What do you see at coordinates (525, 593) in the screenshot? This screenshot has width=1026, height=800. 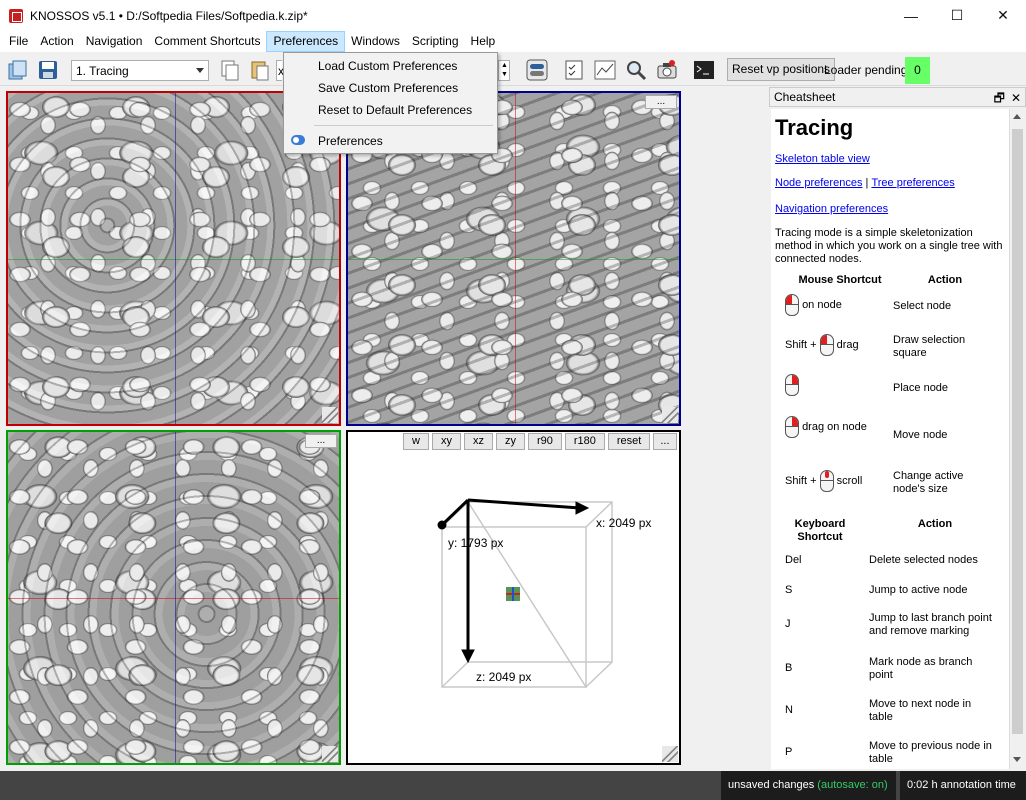 I see `dataset-cube-diagram` at bounding box center [525, 593].